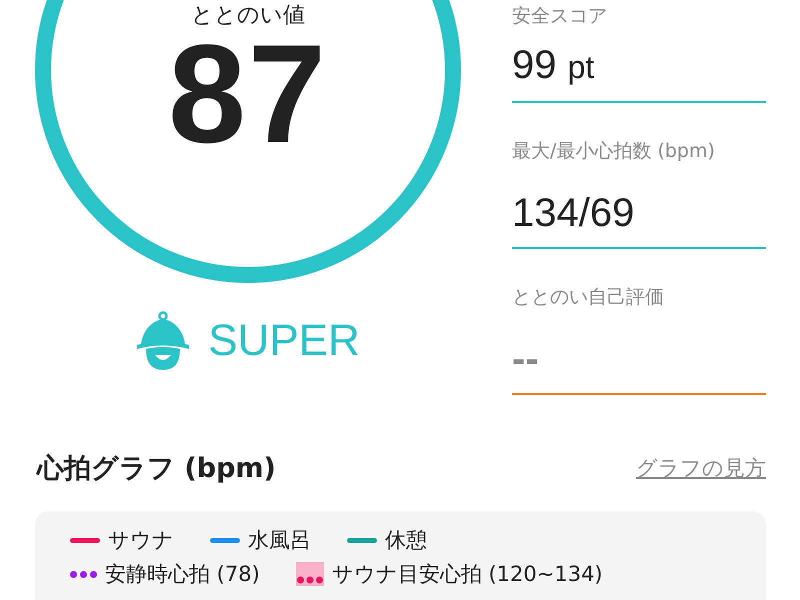 The image size is (800, 600). What do you see at coordinates (156, 469) in the screenshot?
I see `section-title: 心拍グラフ (bpm)` at bounding box center [156, 469].